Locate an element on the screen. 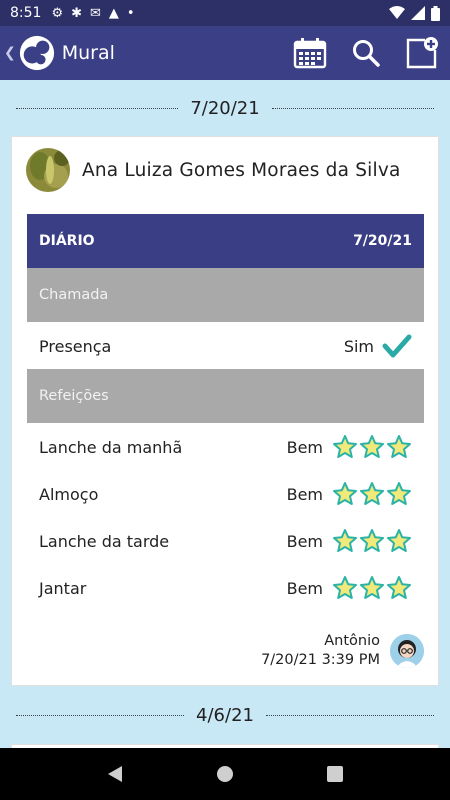  battery-icon is located at coordinates (435, 13).